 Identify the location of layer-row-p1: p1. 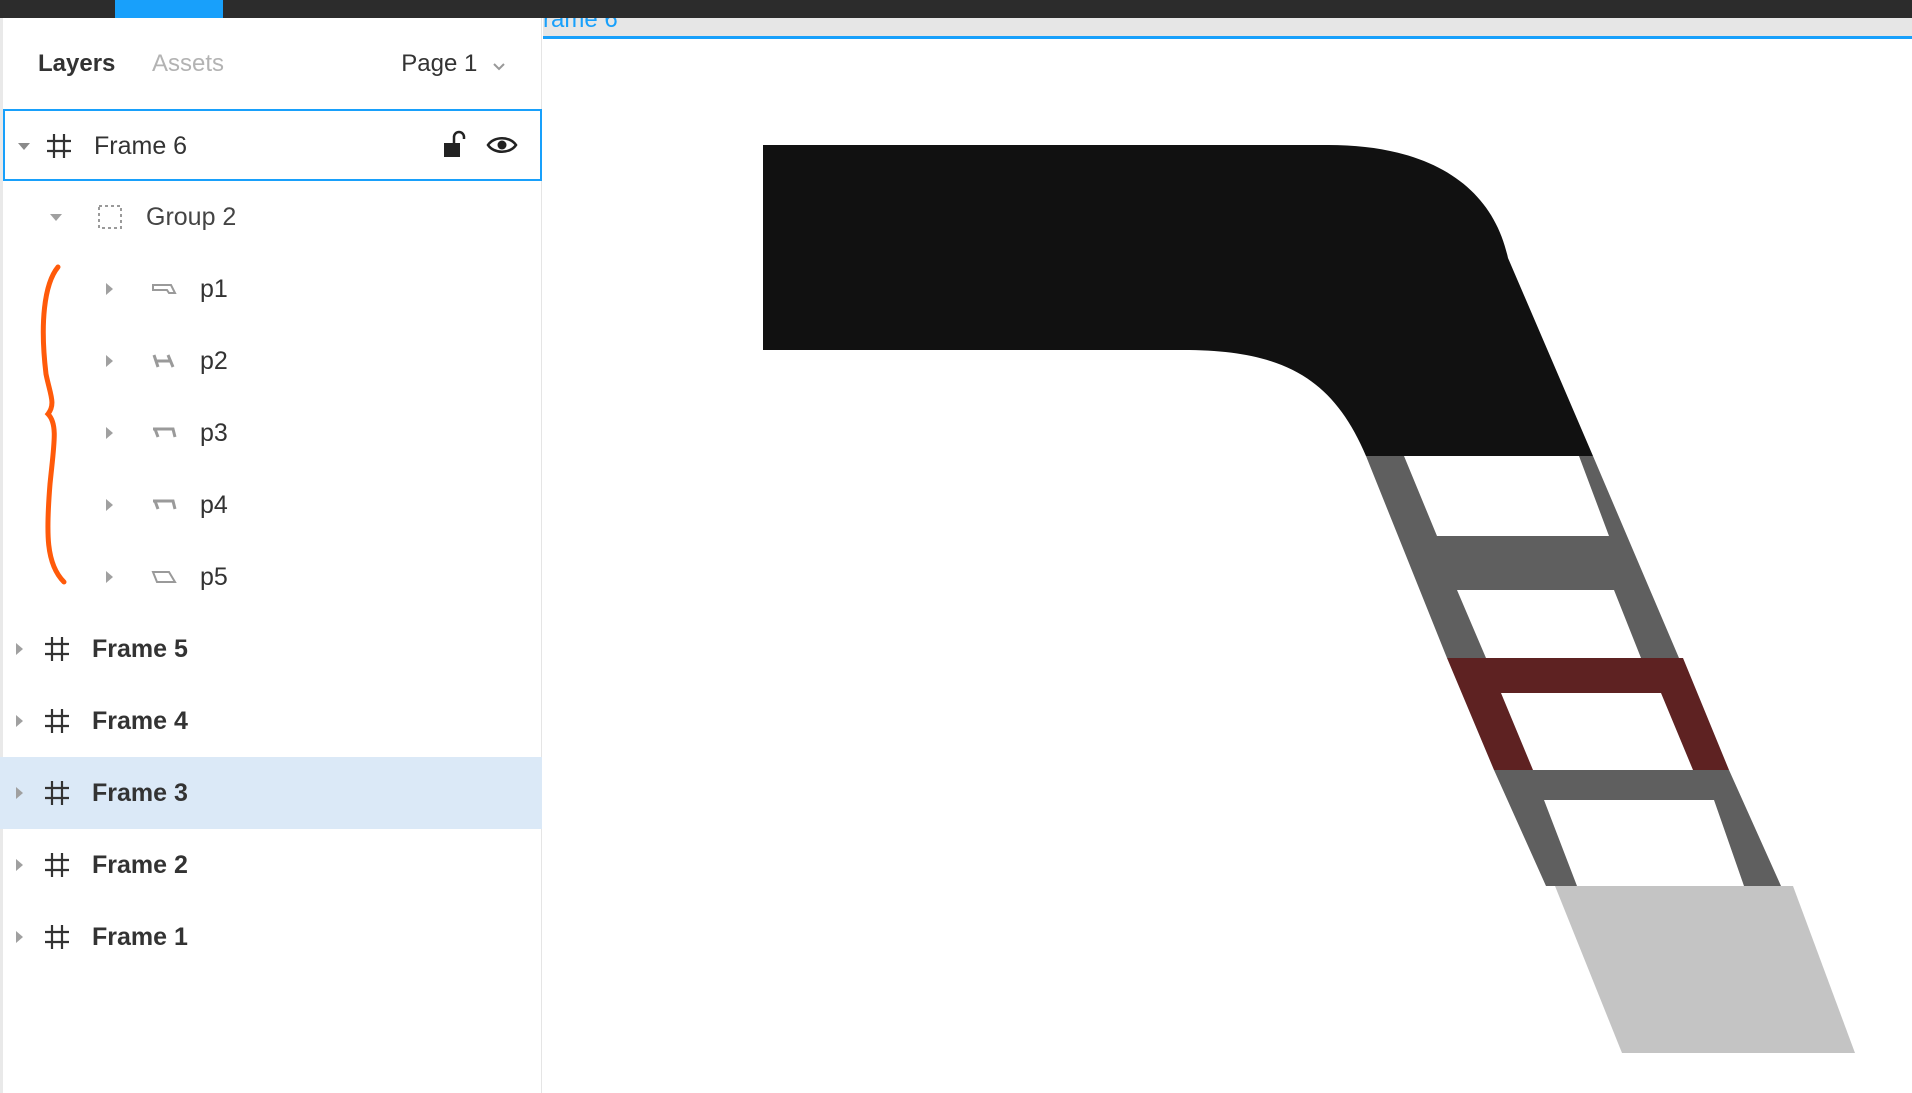
(271, 289).